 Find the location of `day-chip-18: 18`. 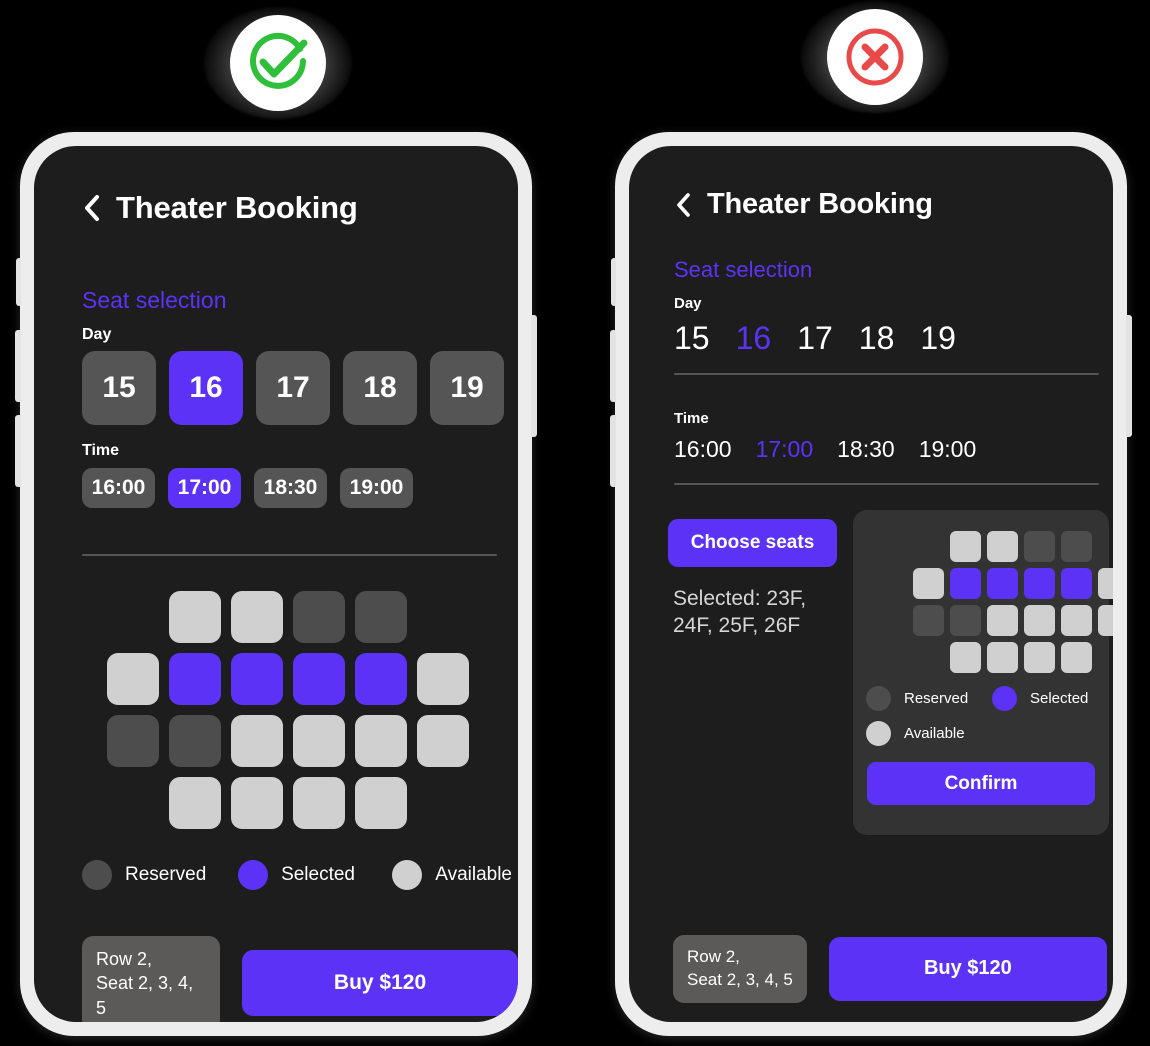

day-chip-18: 18 is located at coordinates (380, 388).